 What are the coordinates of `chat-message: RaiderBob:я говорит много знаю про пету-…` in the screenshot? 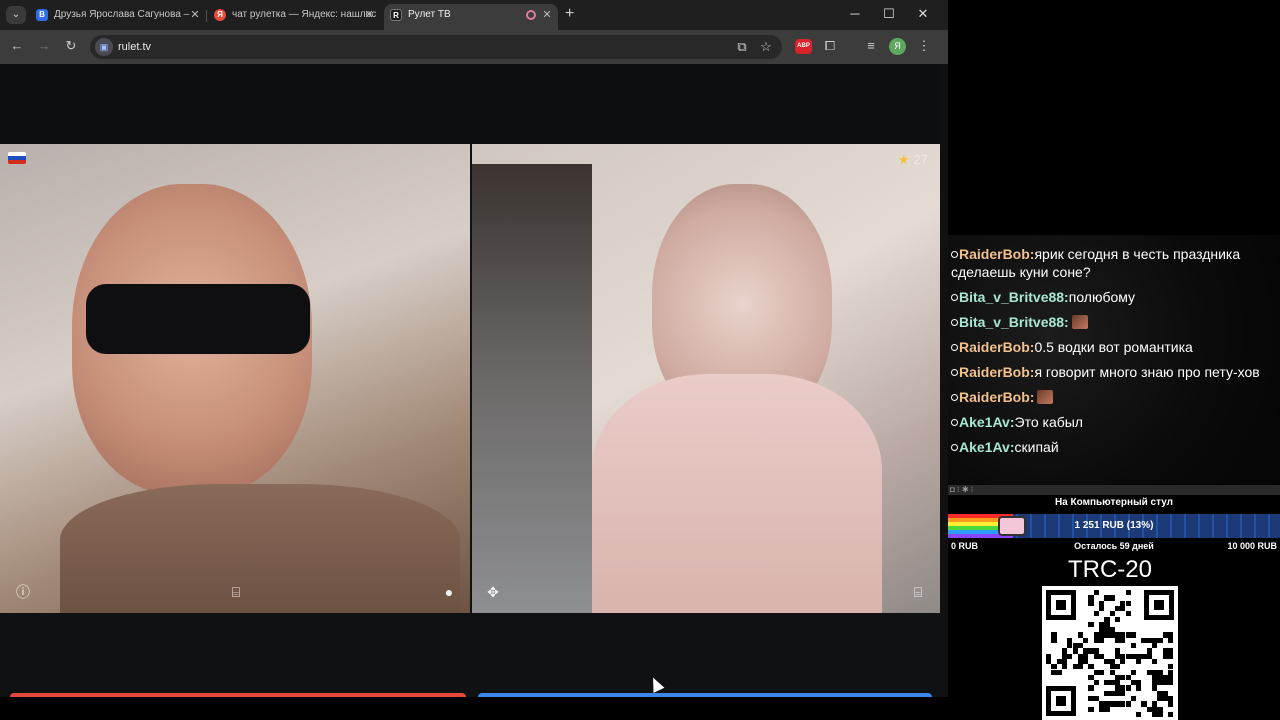 It's located at (1113, 372).